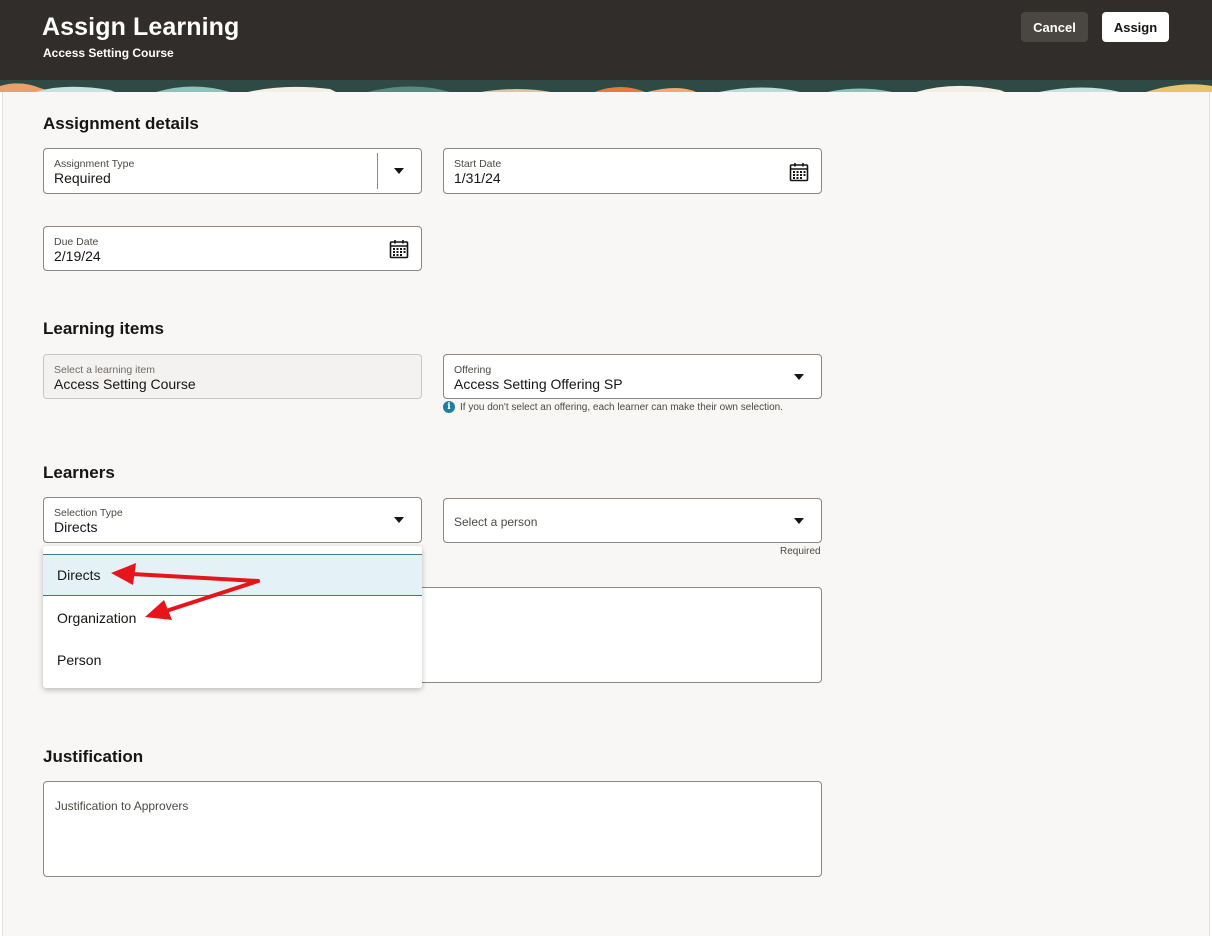 The width and height of the screenshot is (1212, 936). Describe the element at coordinates (76, 242) in the screenshot. I see `due-date-label: Due Date` at that location.